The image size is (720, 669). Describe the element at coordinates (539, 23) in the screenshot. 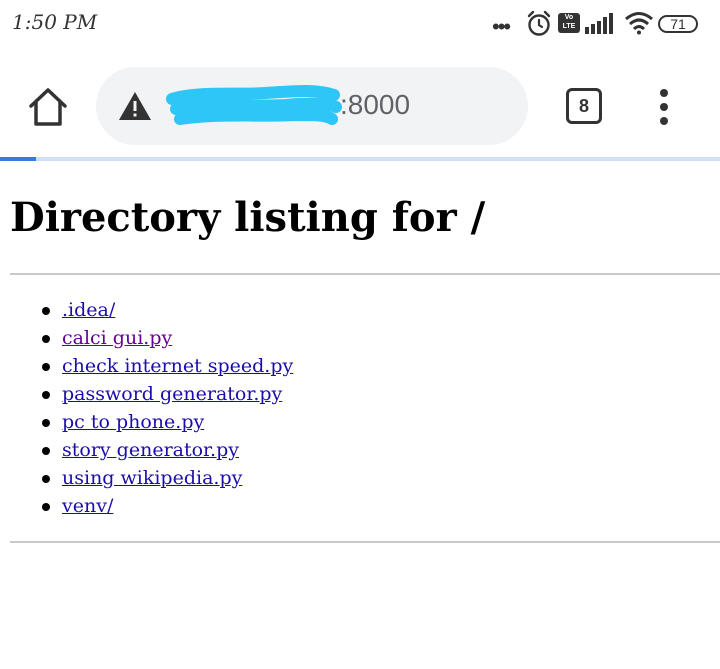

I see `alarm-icon` at that location.